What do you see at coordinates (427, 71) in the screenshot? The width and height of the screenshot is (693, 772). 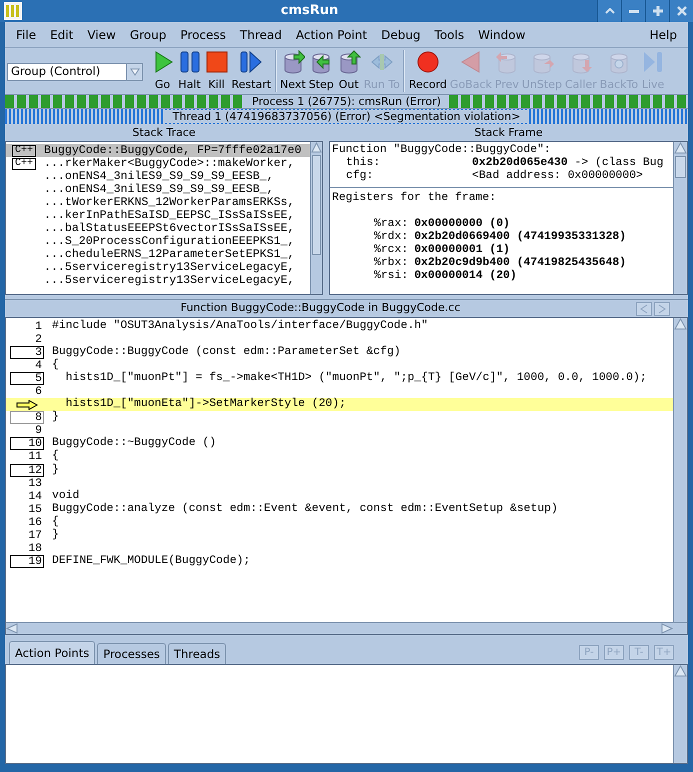 I see `toolbar-button: Record` at bounding box center [427, 71].